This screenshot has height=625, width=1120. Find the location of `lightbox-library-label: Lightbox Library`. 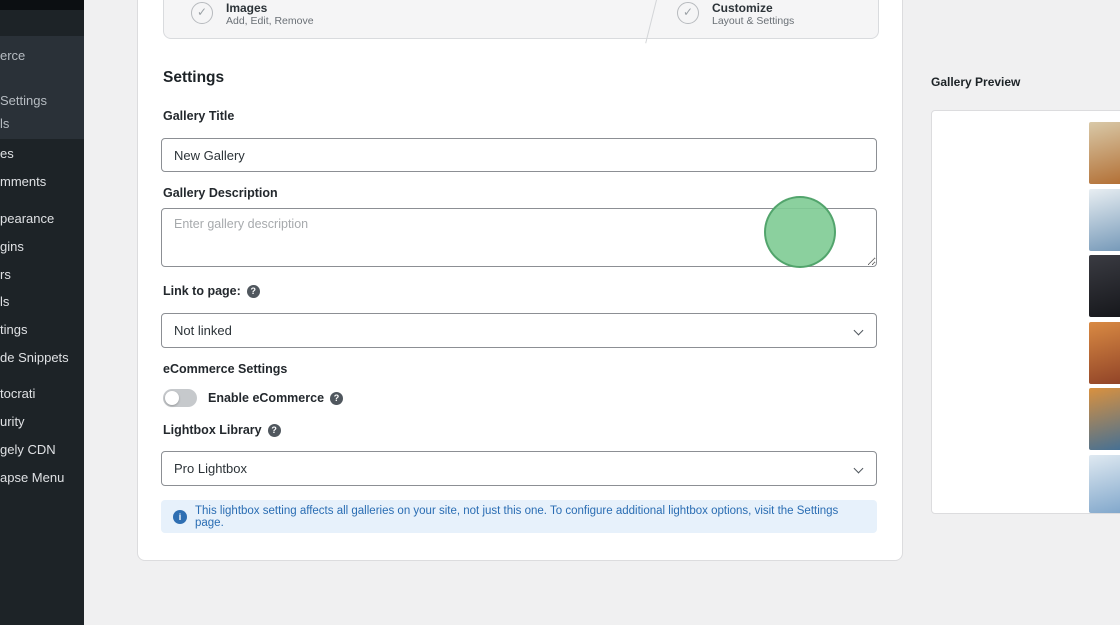

lightbox-library-label: Lightbox Library is located at coordinates (212, 430).